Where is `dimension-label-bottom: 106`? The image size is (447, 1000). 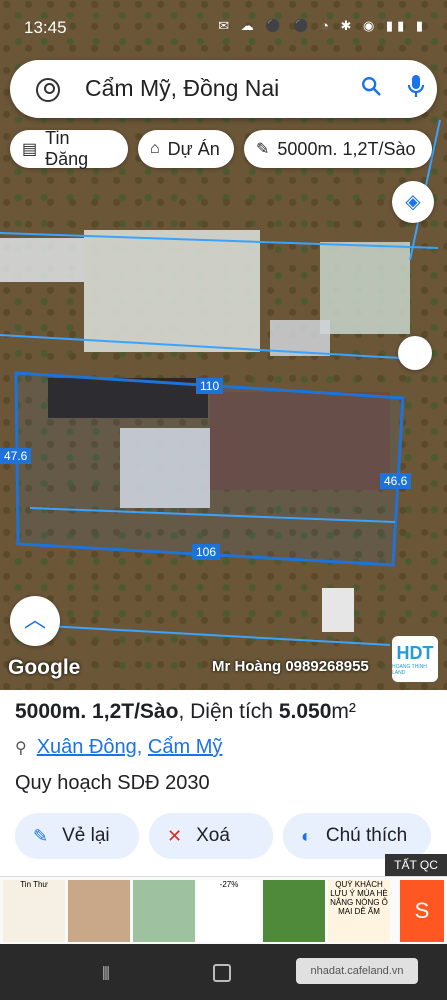 dimension-label-bottom: 106 is located at coordinates (206, 552).